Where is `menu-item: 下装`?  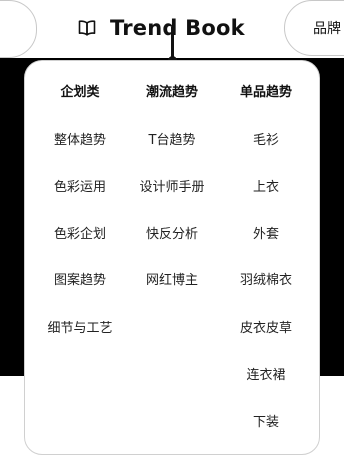 menu-item: 下装 is located at coordinates (266, 420).